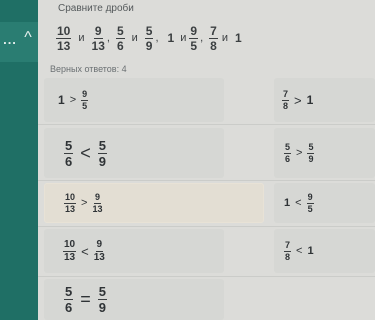 The image size is (375, 320). I want to click on task-fraction: 59, so click(149, 38).